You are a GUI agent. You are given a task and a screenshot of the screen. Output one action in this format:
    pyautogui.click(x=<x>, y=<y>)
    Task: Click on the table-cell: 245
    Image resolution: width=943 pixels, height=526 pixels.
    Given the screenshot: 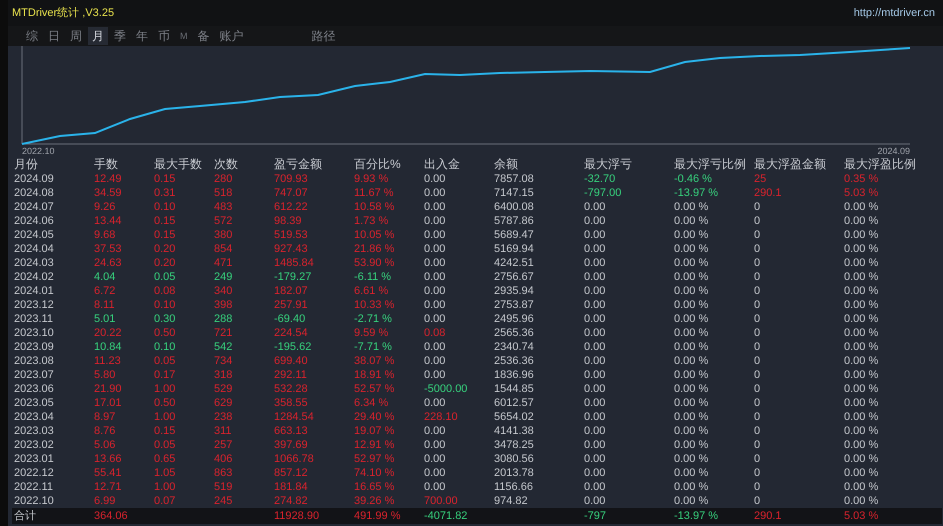 What is the action you would take?
    pyautogui.click(x=242, y=501)
    